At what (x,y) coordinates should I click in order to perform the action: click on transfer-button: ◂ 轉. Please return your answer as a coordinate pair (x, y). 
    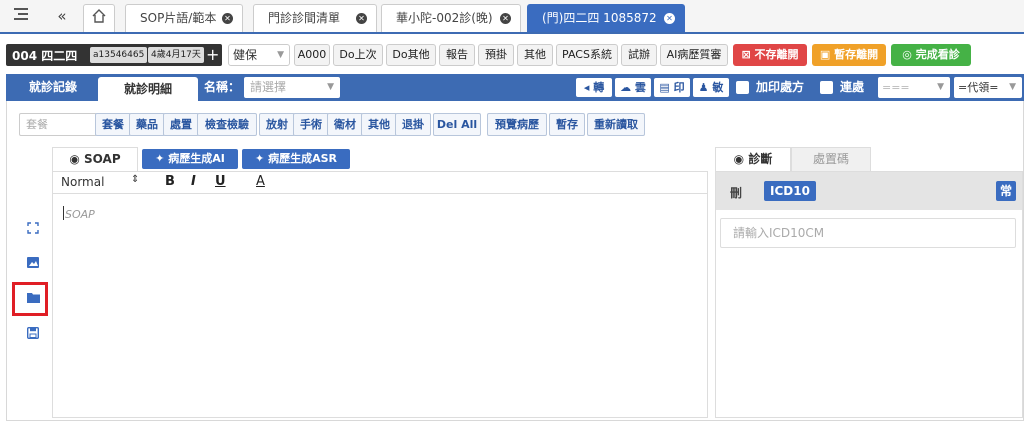
    Looking at the image, I should click on (594, 87).